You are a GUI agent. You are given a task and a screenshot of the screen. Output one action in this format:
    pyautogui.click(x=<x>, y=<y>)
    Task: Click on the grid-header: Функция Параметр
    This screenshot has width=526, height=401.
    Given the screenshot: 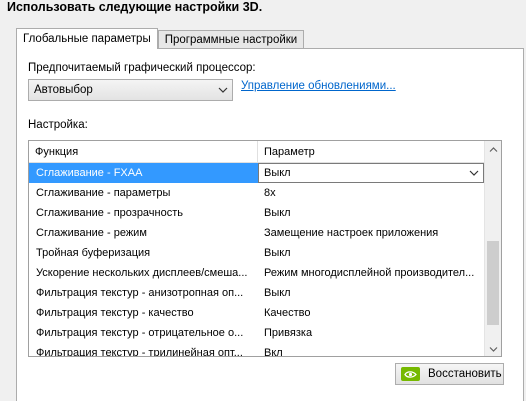 What is the action you would take?
    pyautogui.click(x=256, y=152)
    